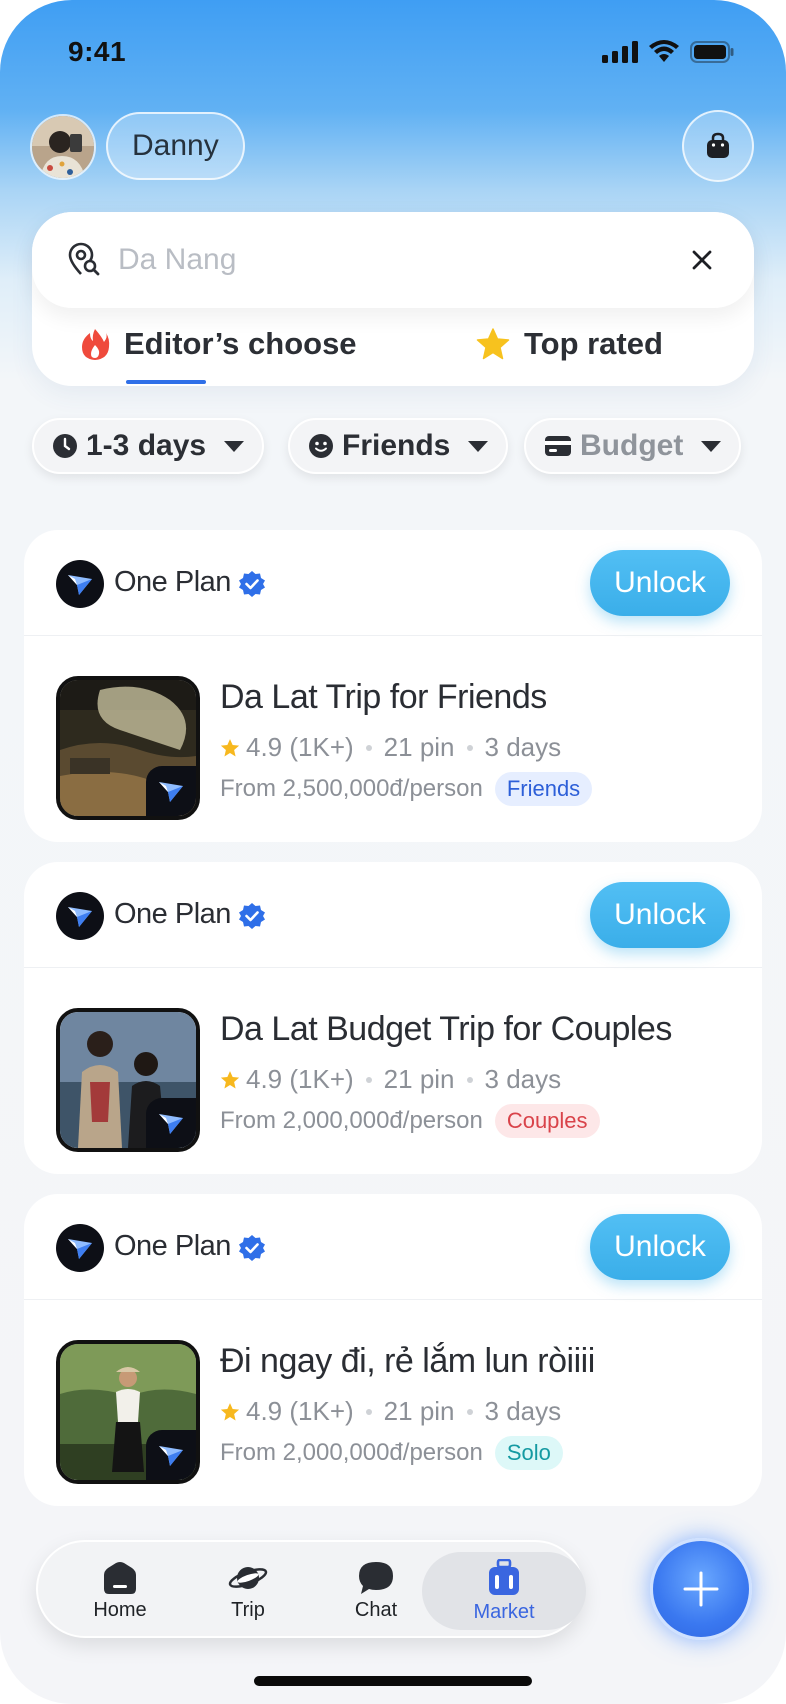 The height and width of the screenshot is (1704, 786). I want to click on nav-chat: Chat, so click(376, 1591).